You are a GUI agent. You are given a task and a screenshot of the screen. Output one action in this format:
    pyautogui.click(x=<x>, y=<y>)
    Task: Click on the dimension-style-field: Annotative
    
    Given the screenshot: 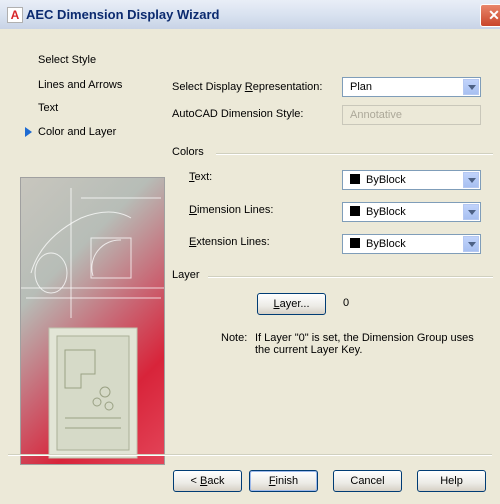 What is the action you would take?
    pyautogui.click(x=411, y=115)
    